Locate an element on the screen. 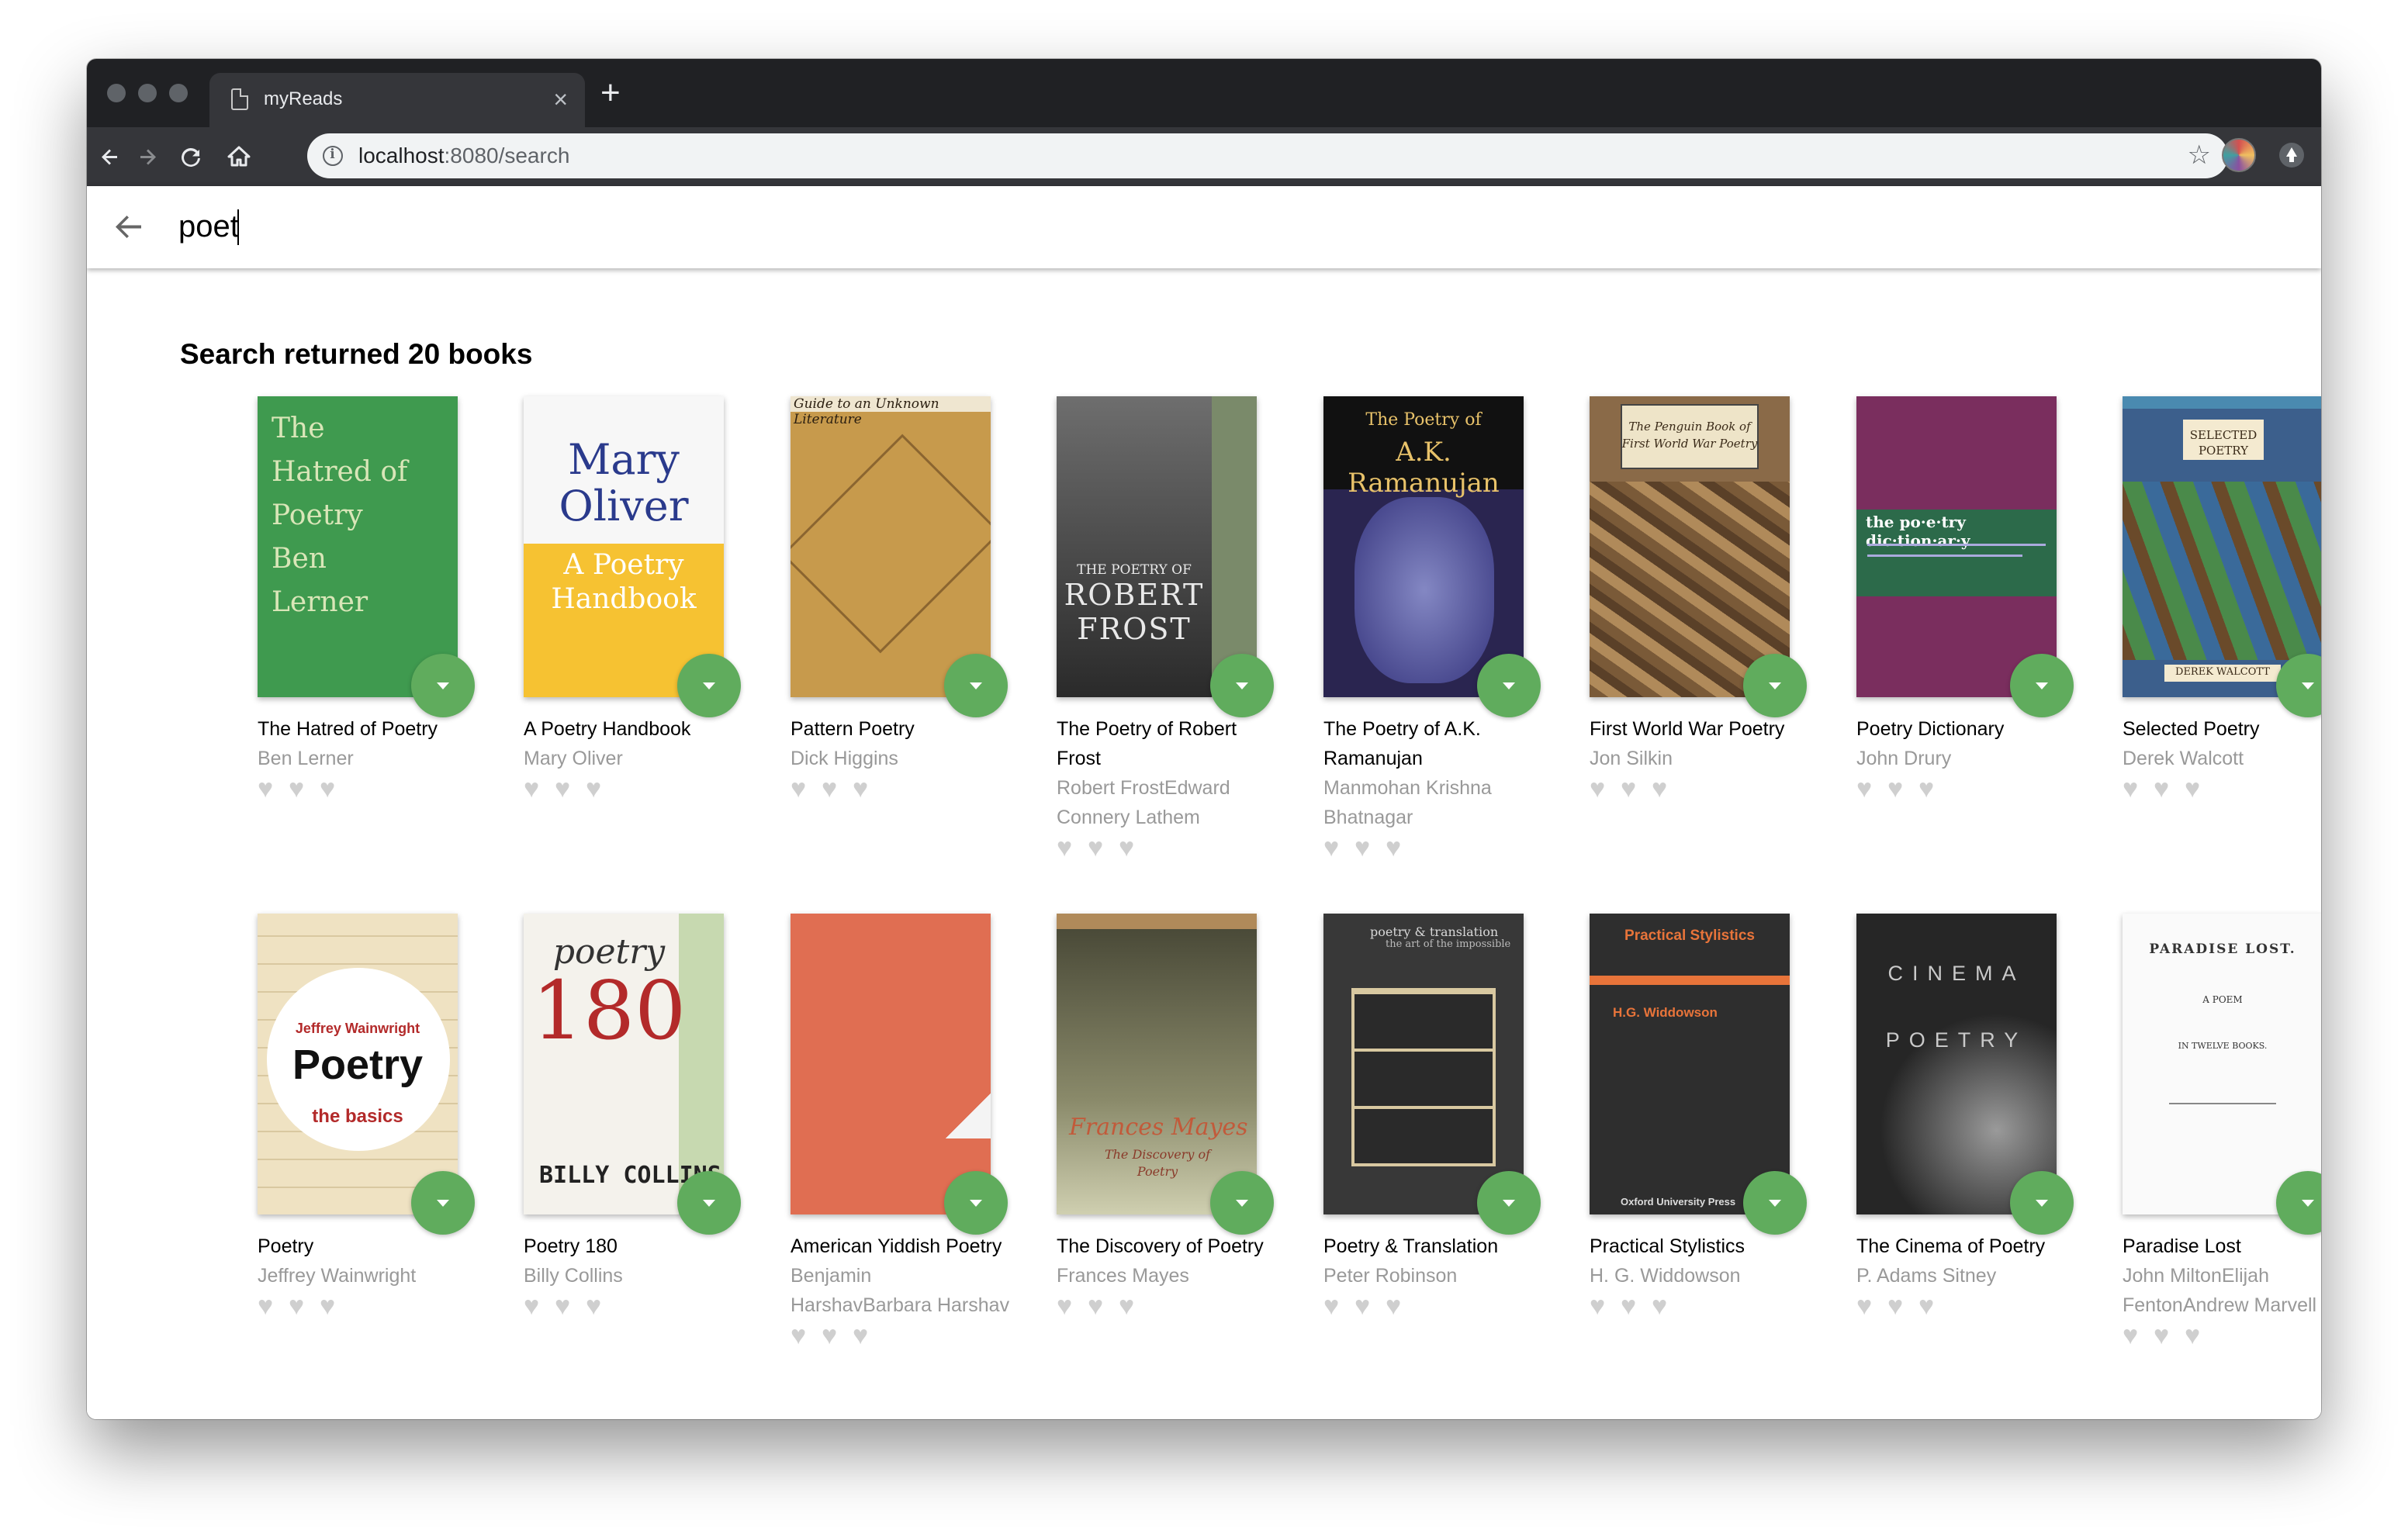 The height and width of the screenshot is (1534, 2408). reload-icon is located at coordinates (191, 156).